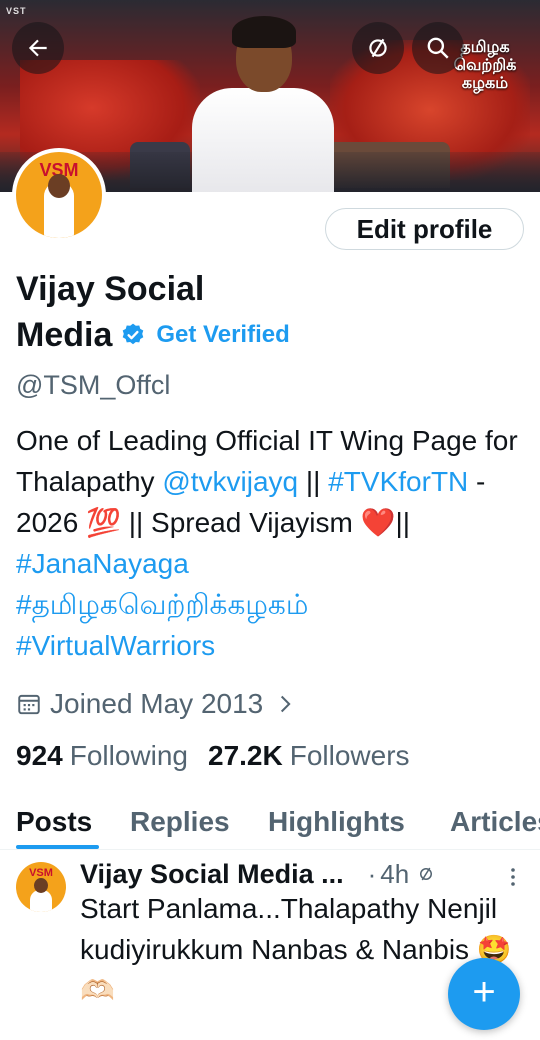 This screenshot has width=540, height=1040. What do you see at coordinates (133, 335) in the screenshot?
I see `verified-badge-icon` at bounding box center [133, 335].